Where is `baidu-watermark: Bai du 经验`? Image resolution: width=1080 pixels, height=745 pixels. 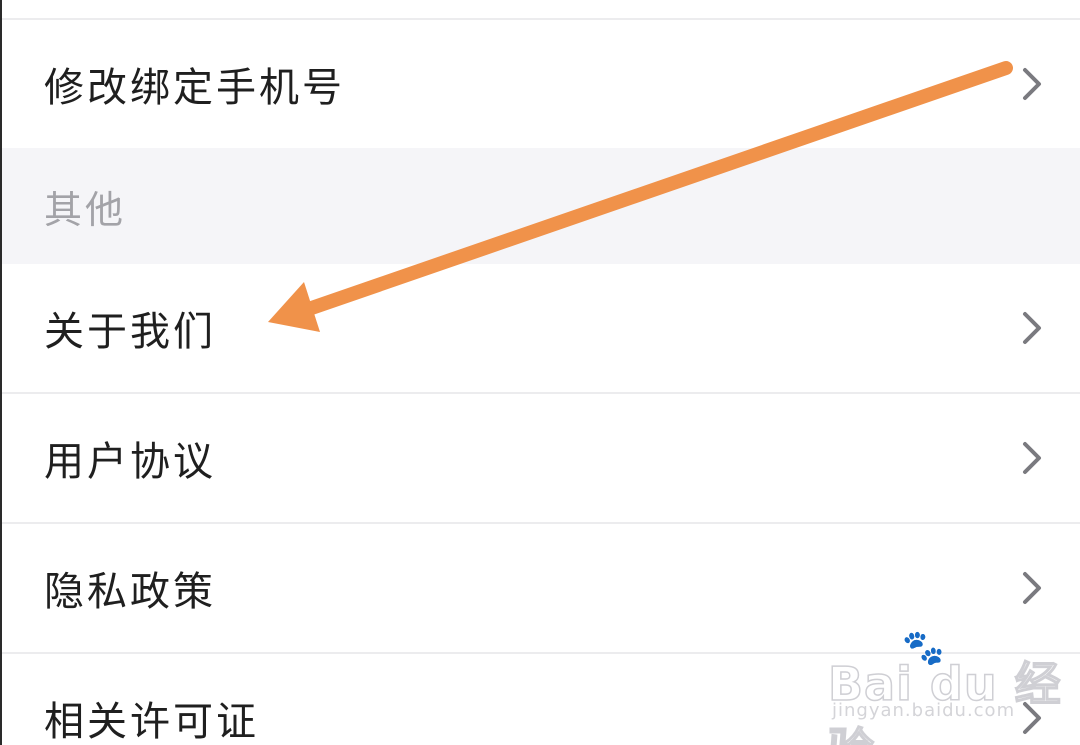
baidu-watermark: Bai du 经验 is located at coordinates (944, 700).